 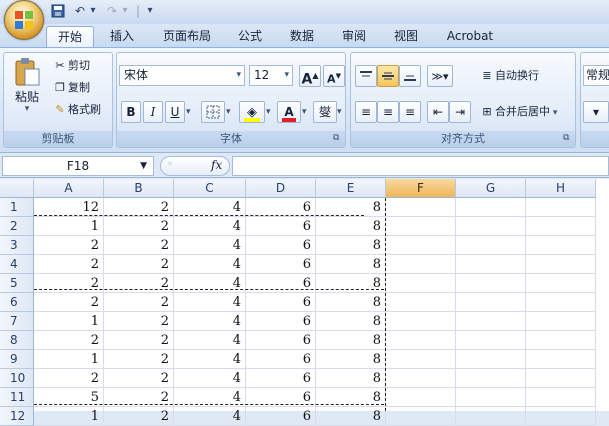 I want to click on name-box-dropdown-icon: ▼, so click(x=143, y=166).